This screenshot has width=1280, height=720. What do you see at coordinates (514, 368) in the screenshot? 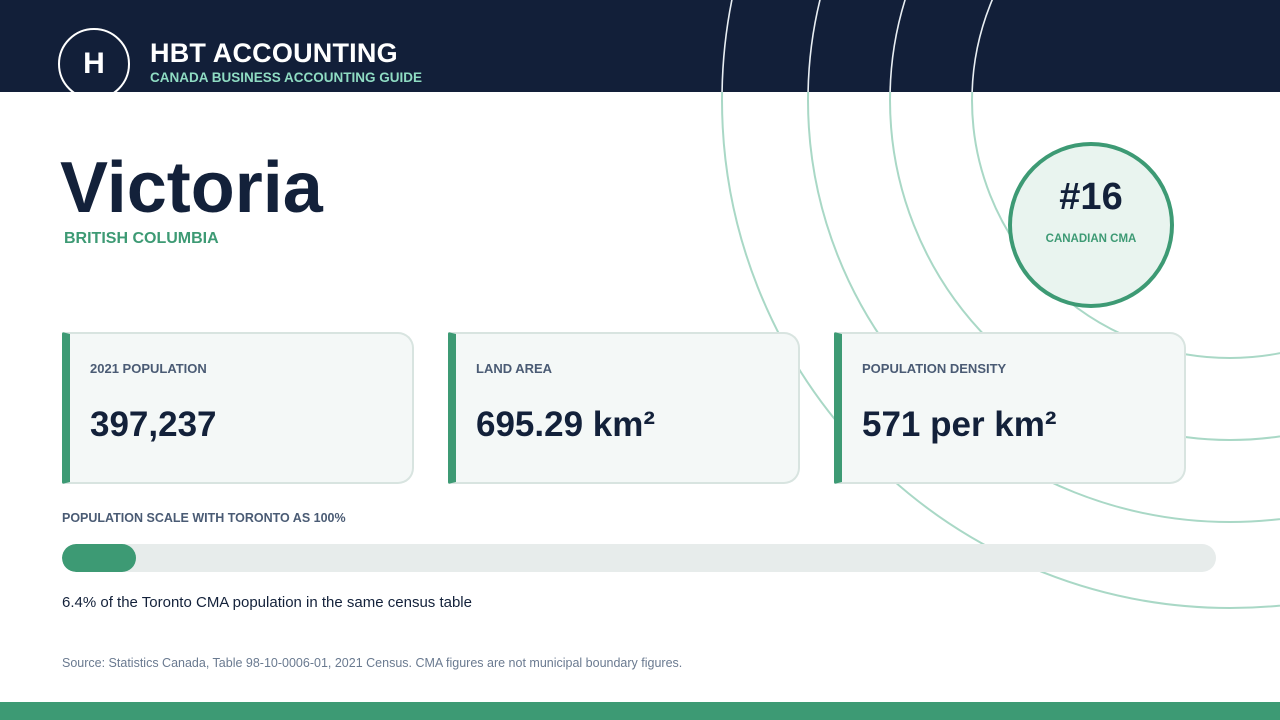
I see `land-area-label: LAND AREA` at bounding box center [514, 368].